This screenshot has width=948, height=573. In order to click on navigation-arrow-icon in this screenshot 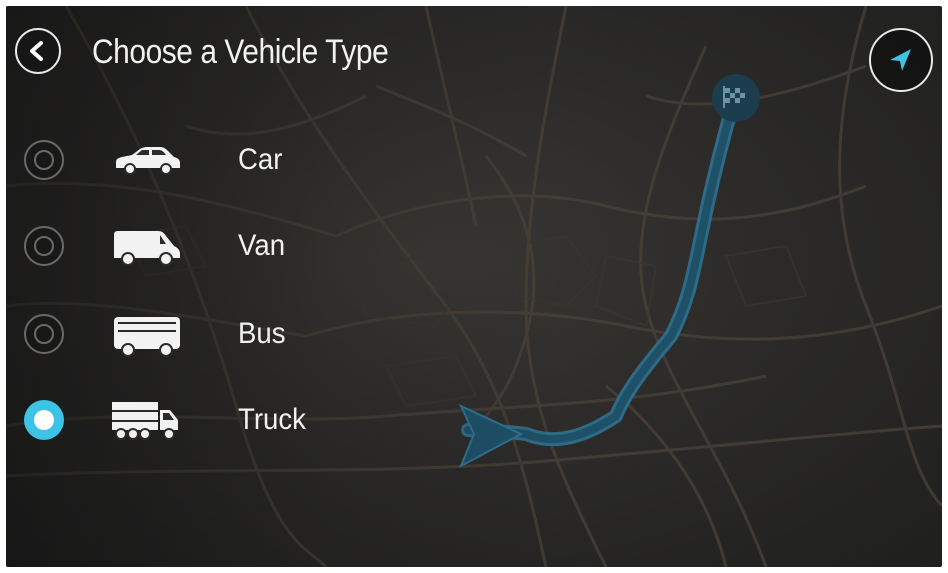, I will do `click(900, 60)`.